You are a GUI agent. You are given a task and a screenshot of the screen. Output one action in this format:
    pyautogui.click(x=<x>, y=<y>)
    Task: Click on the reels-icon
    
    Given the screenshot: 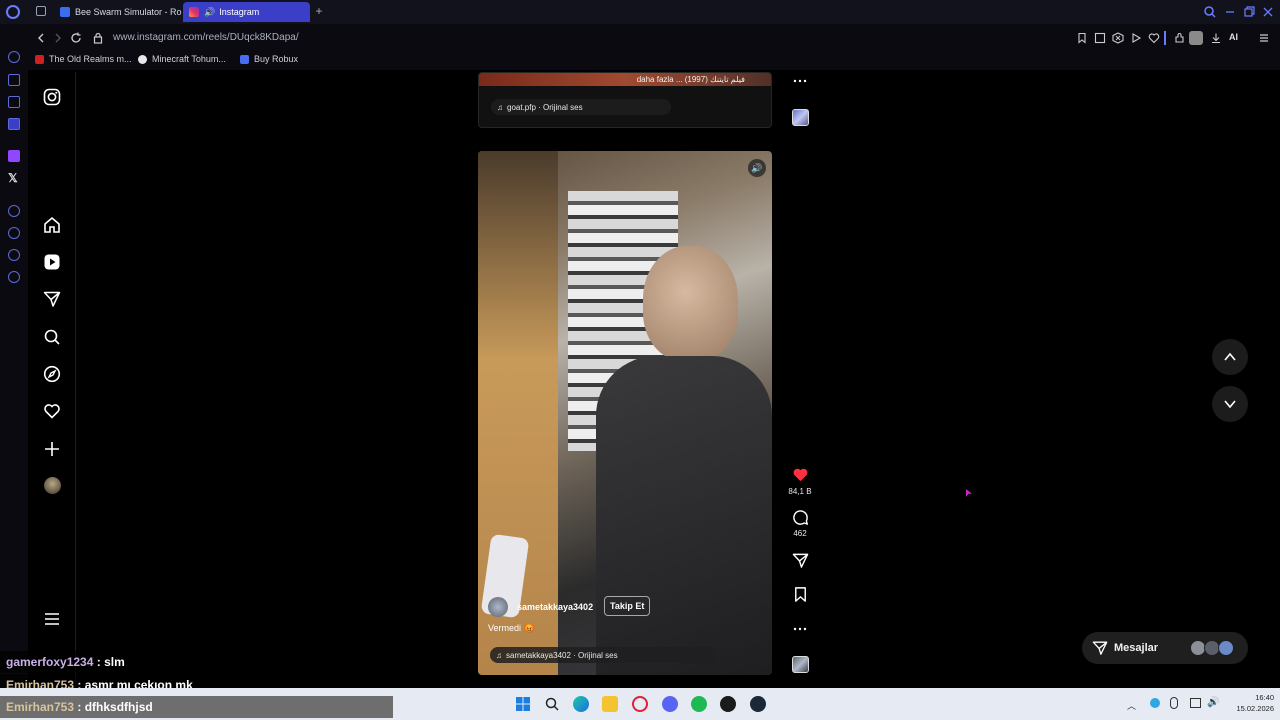 What is the action you would take?
    pyautogui.click(x=52, y=262)
    